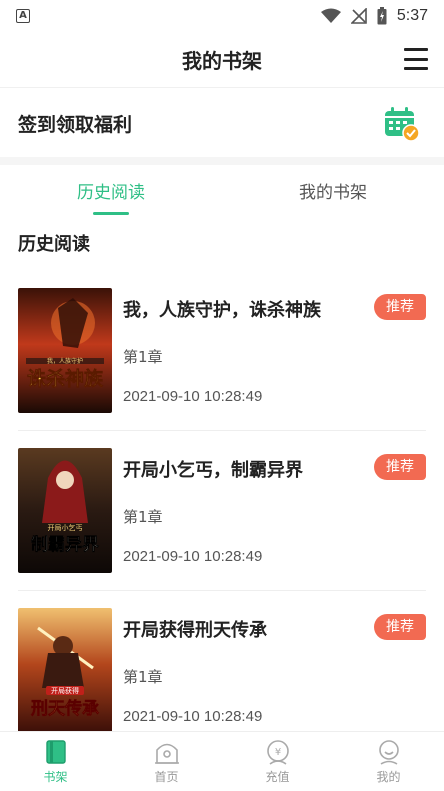 This screenshot has height=791, width=444. Describe the element at coordinates (333, 190) in the screenshot. I see `tab-bookshelf: 我的书架` at that location.